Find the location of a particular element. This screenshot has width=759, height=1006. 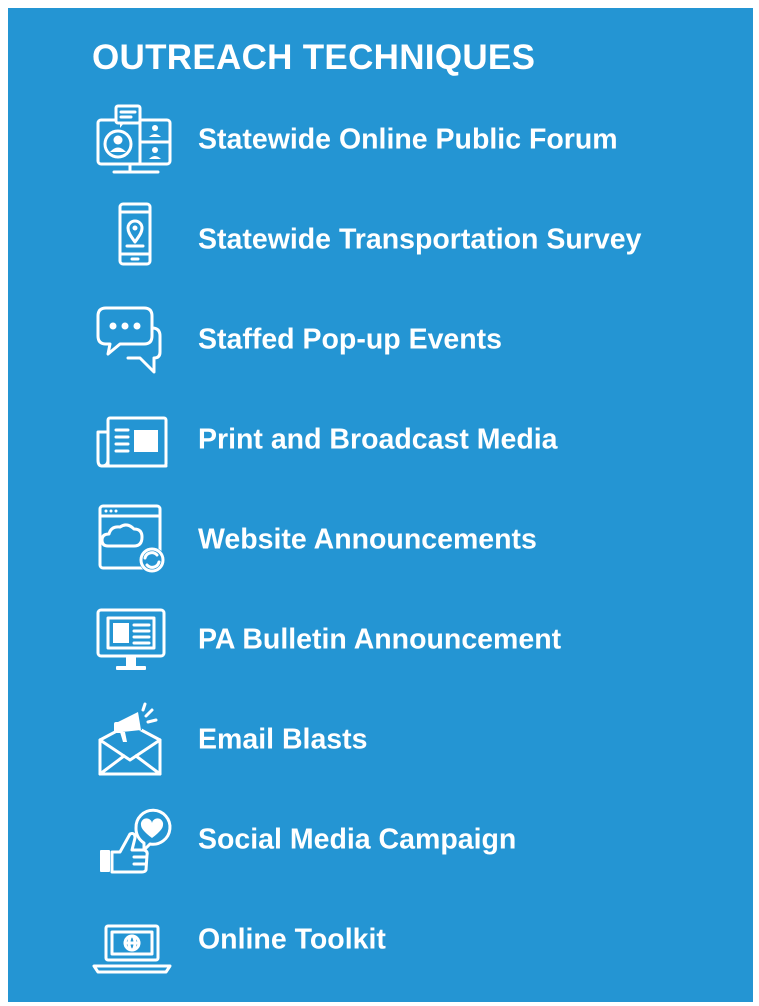

outreach-item-website: Website Announcements is located at coordinates (406, 540).